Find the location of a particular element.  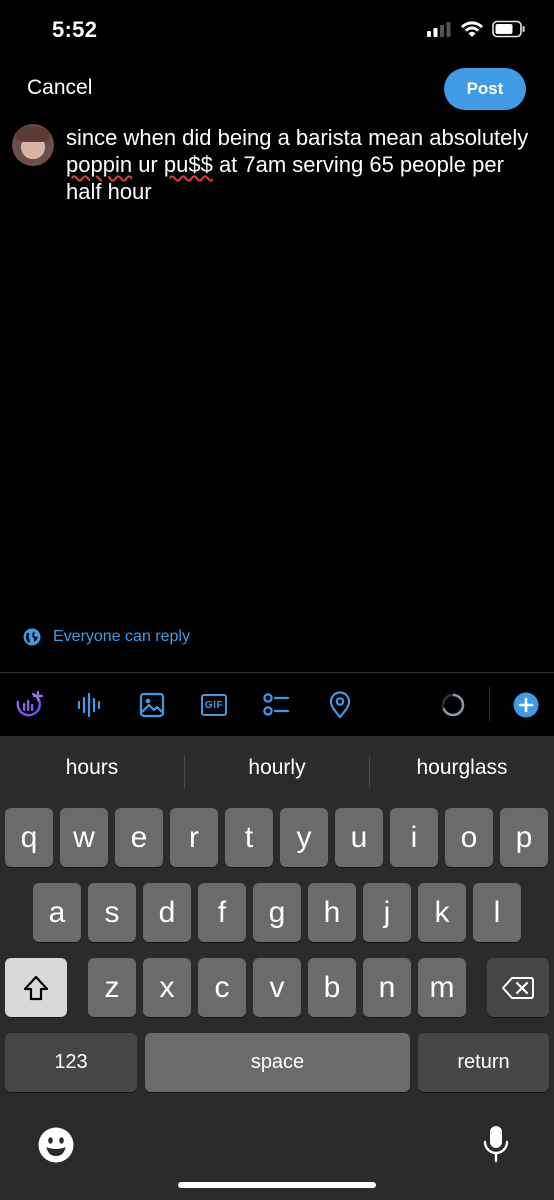

key-s: s is located at coordinates (112, 912).